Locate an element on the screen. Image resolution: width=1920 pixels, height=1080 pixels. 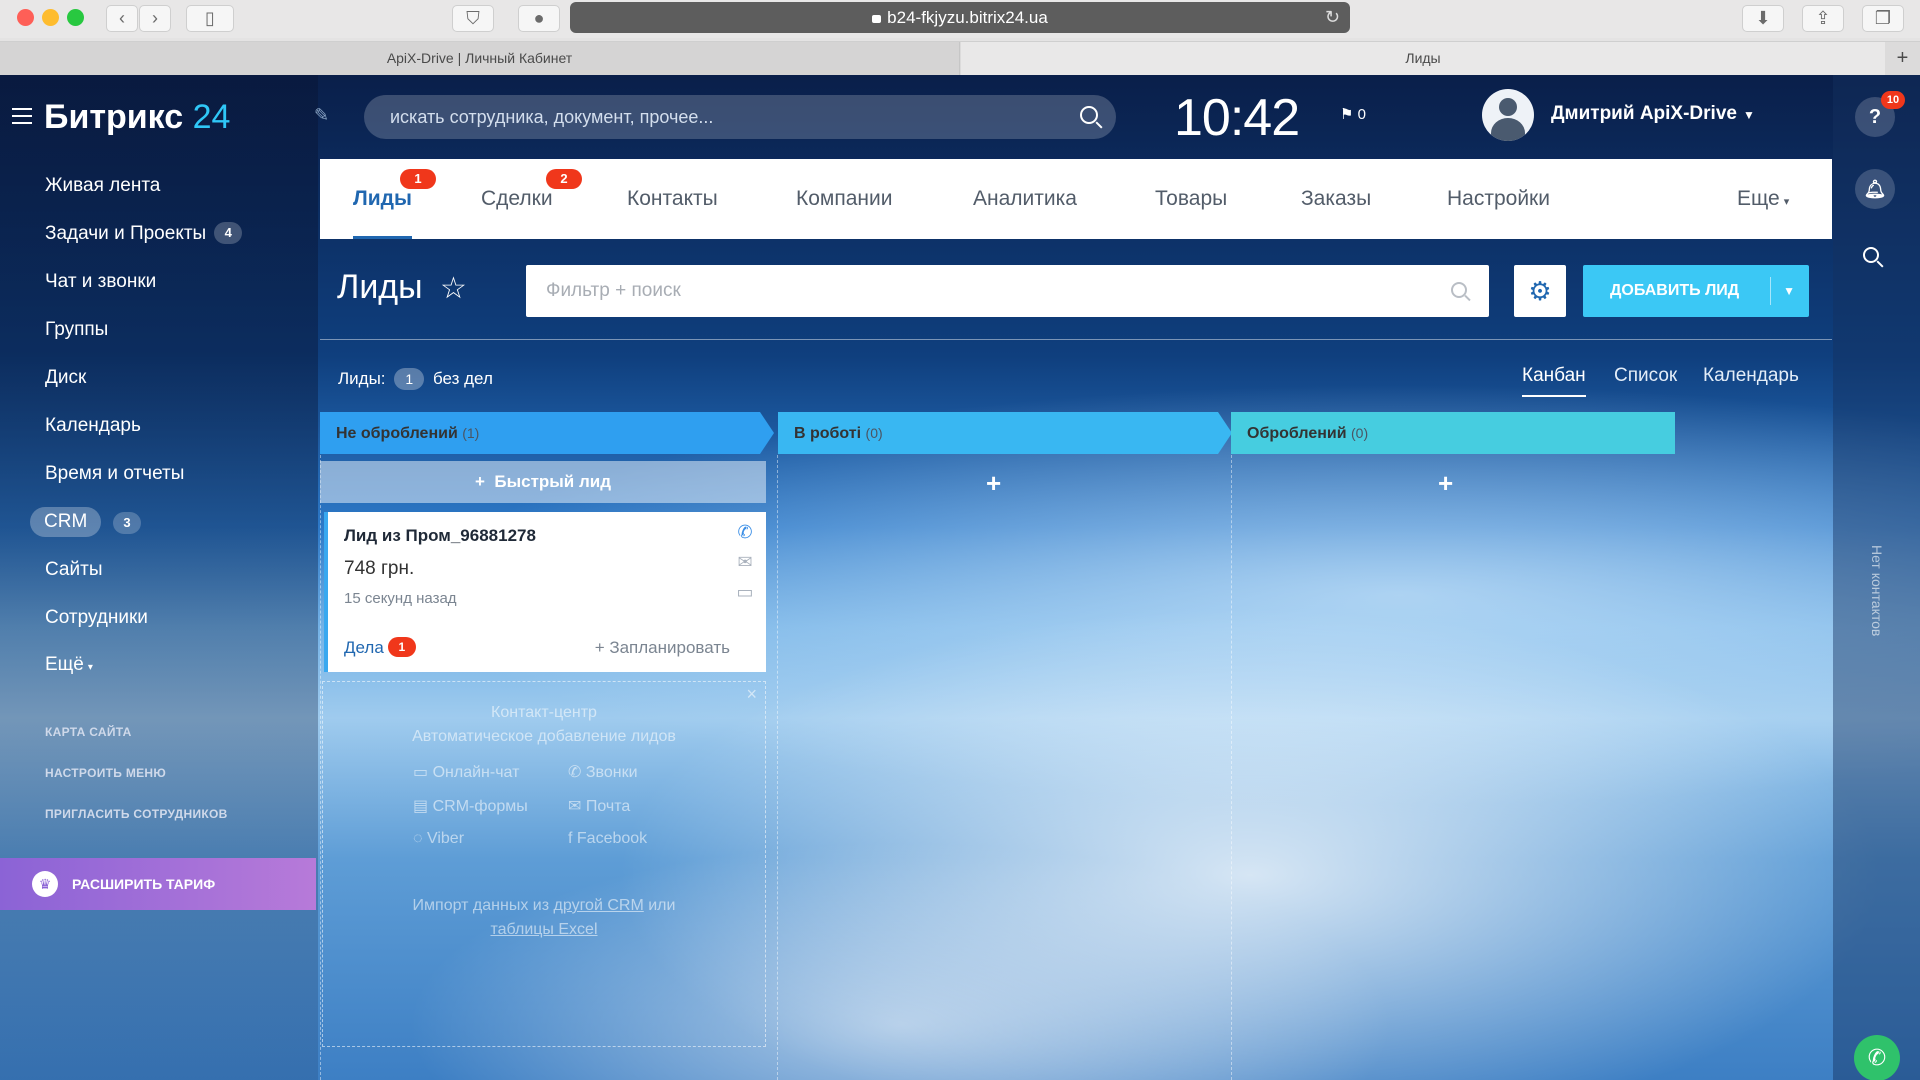
menu-item-label: CRM is located at coordinates (66, 521).